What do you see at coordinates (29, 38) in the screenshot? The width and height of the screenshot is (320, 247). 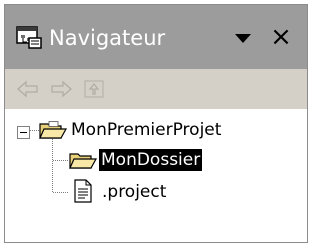 I see `navigator-view-icon` at bounding box center [29, 38].